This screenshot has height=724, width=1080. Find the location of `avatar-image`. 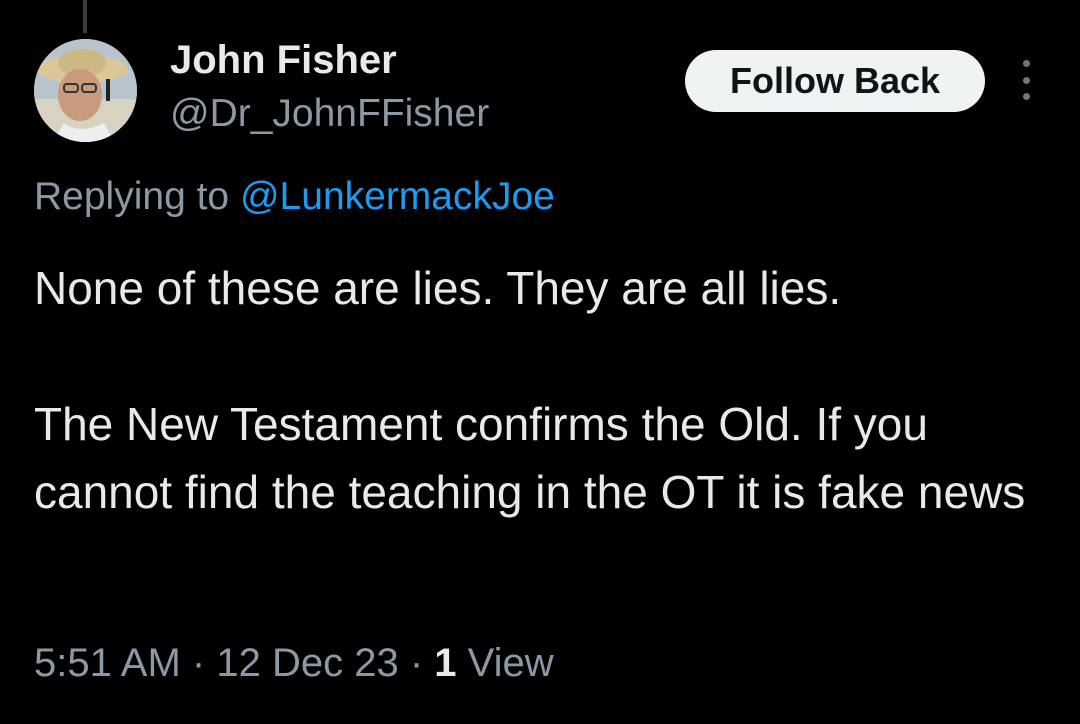

avatar-image is located at coordinates (85, 90).